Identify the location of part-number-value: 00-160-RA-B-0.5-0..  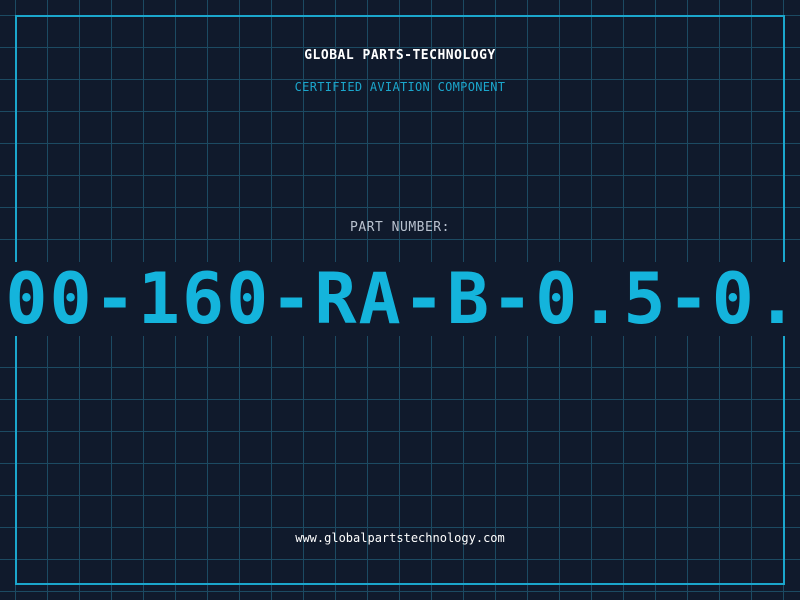
(402, 299).